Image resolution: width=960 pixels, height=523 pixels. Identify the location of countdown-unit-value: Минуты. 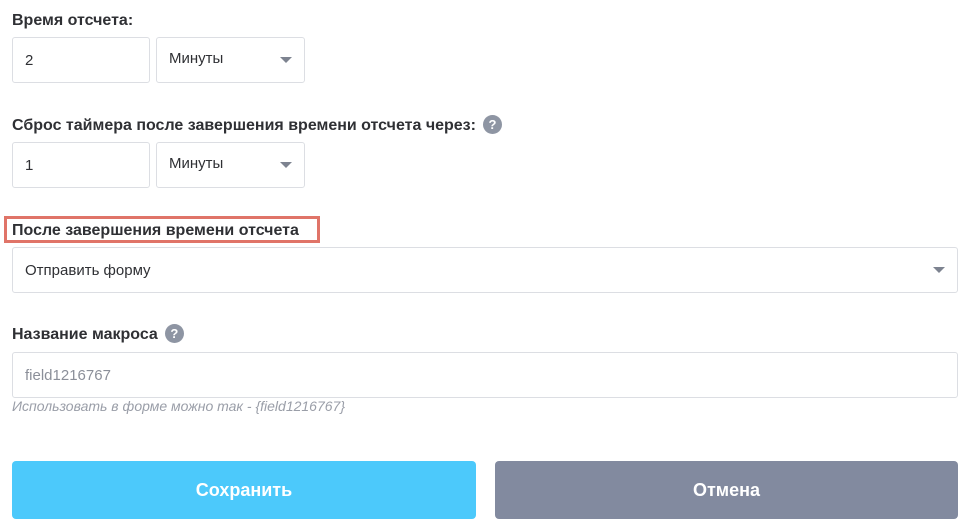
(196, 58).